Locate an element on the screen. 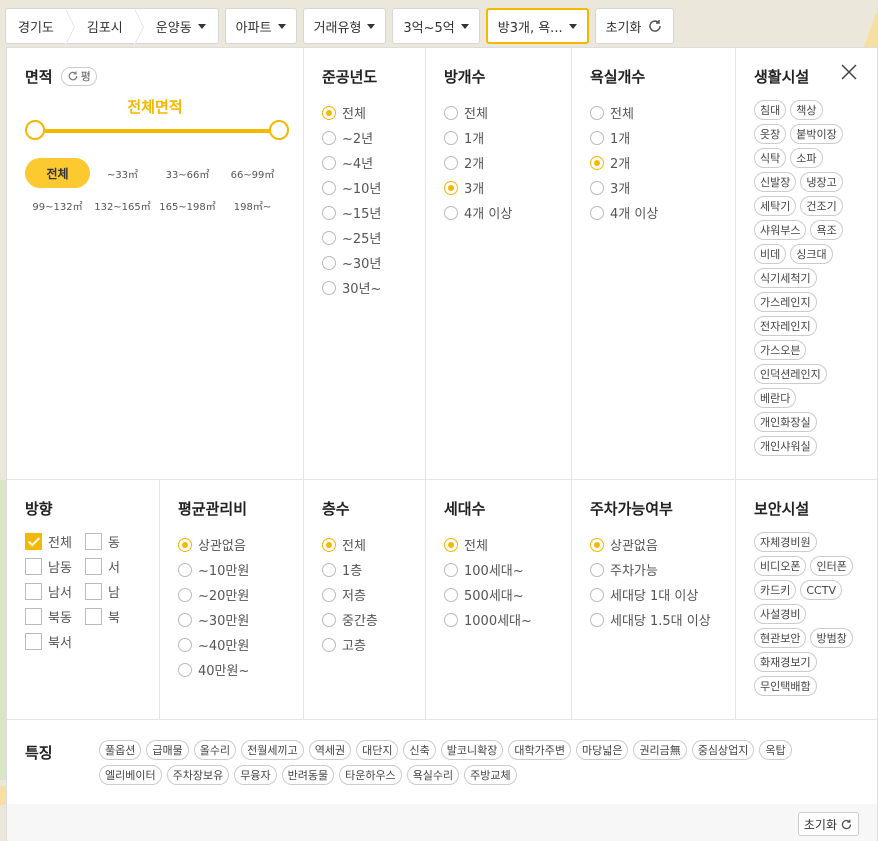 The width and height of the screenshot is (878, 841). security-tag: 카드키 is located at coordinates (775, 590).